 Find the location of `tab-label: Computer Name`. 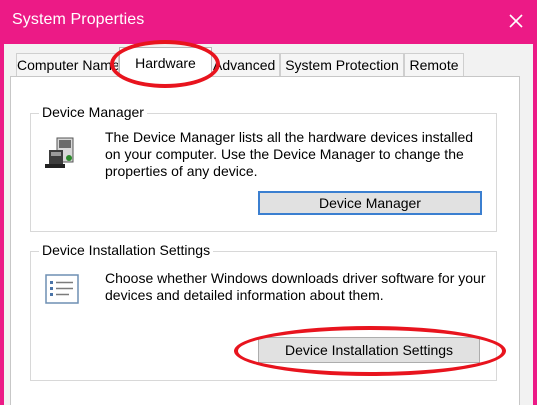

tab-label: Computer Name is located at coordinates (68, 65).